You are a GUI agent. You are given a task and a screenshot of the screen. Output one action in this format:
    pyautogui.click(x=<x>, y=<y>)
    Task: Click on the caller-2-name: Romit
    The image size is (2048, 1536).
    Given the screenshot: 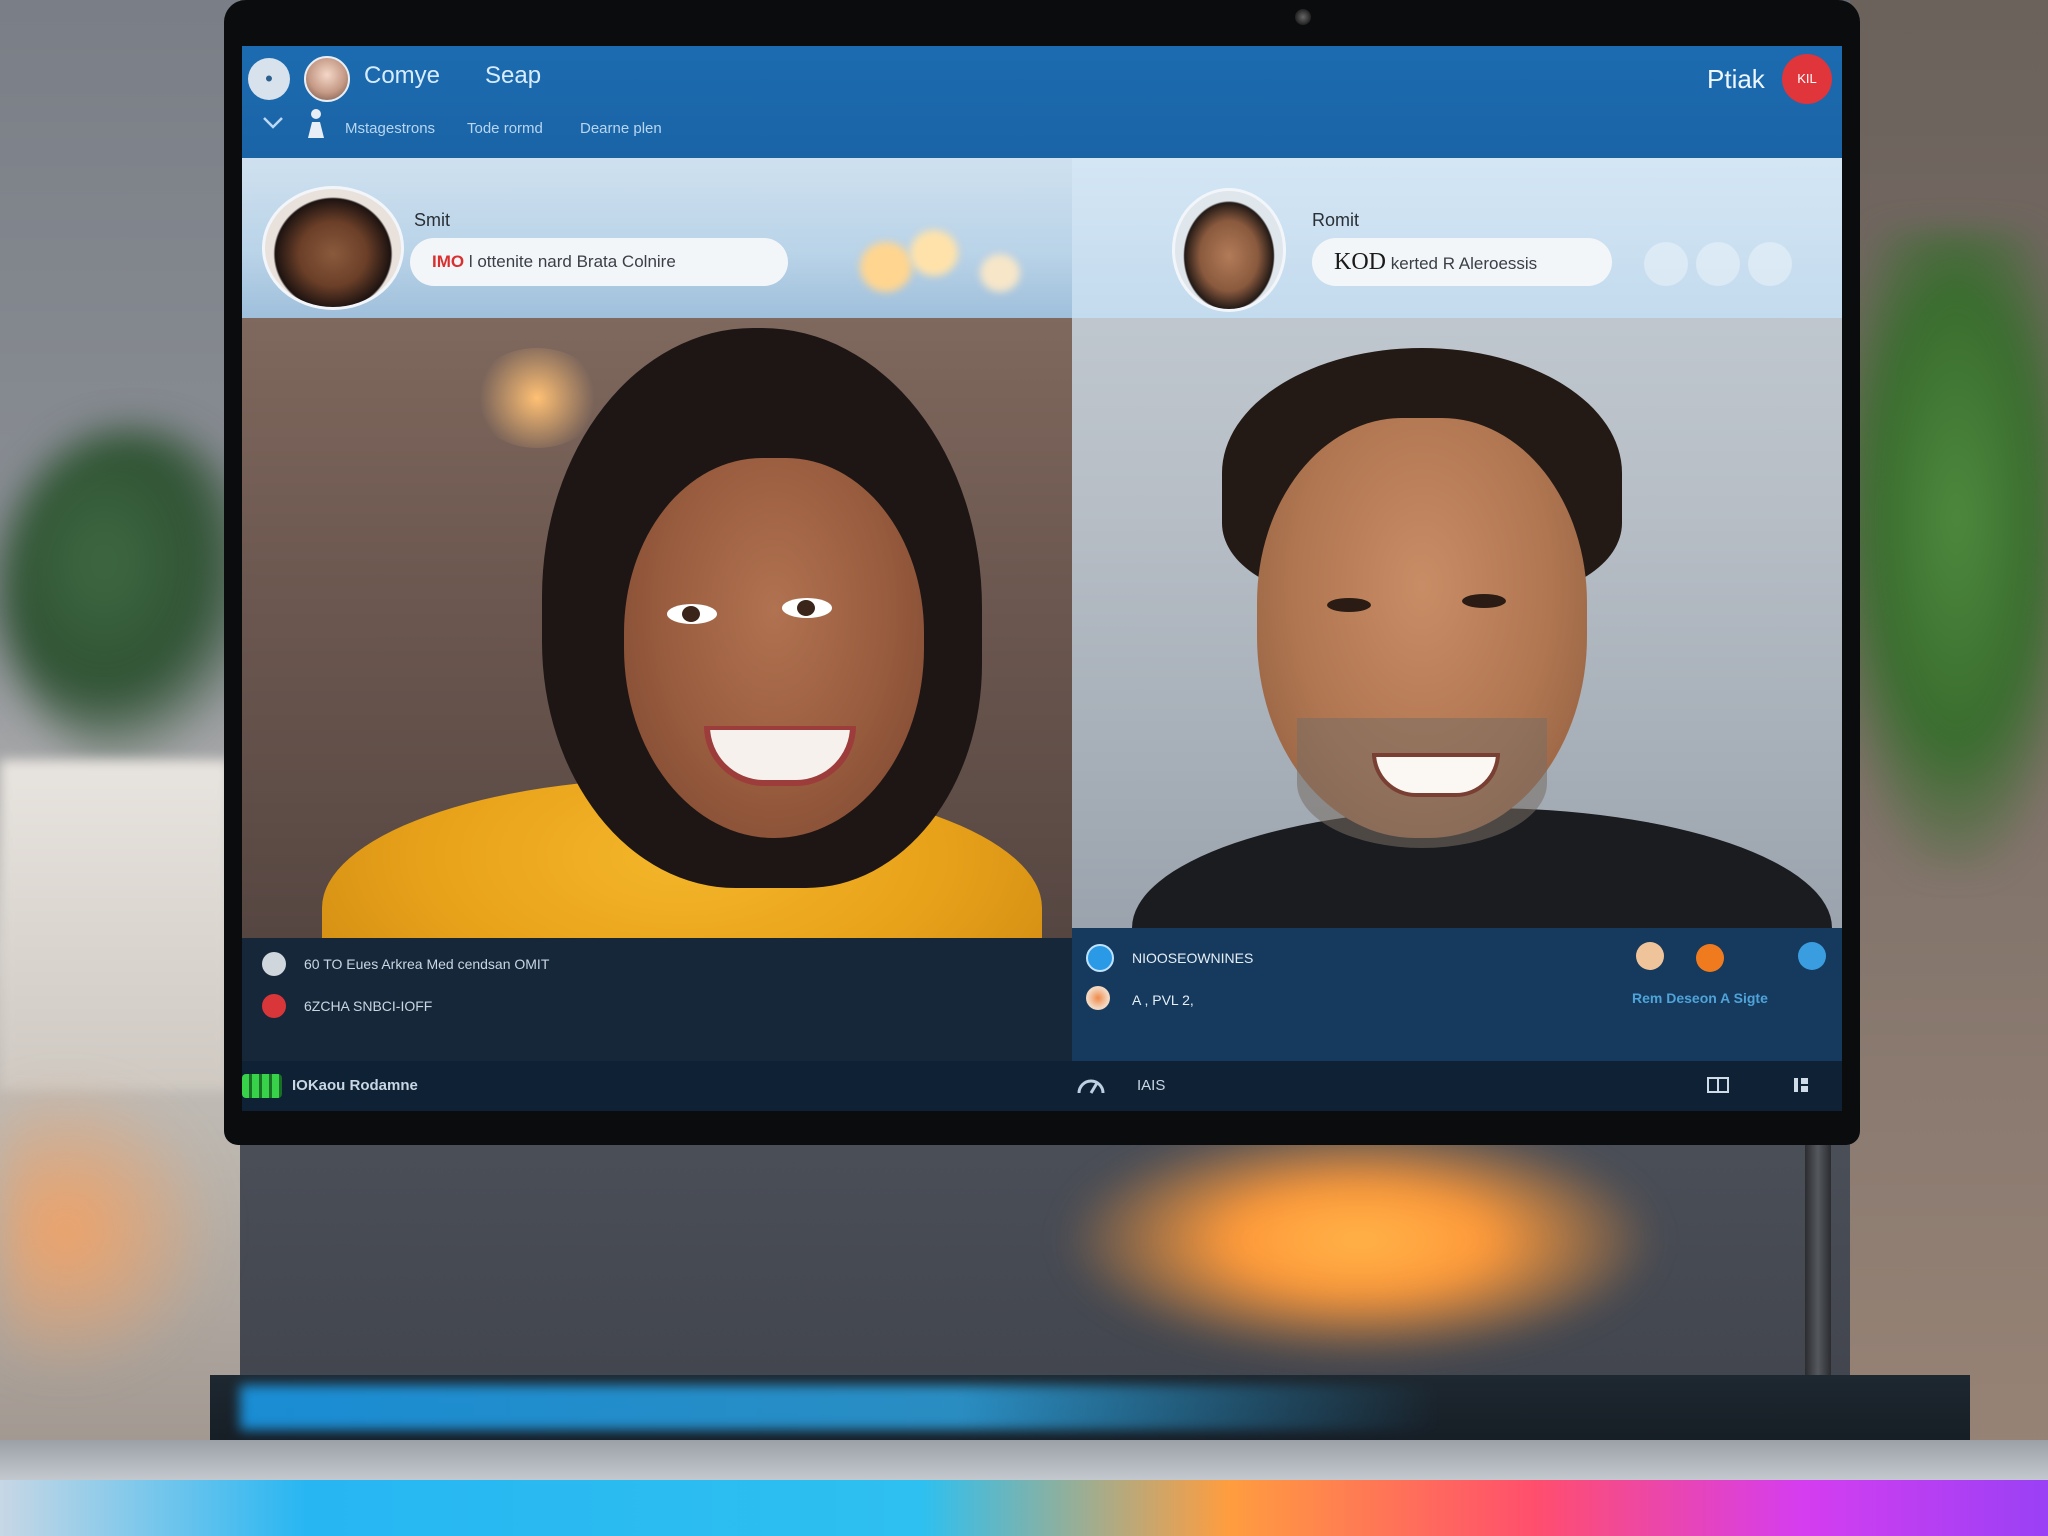 What is the action you would take?
    pyautogui.click(x=1336, y=220)
    